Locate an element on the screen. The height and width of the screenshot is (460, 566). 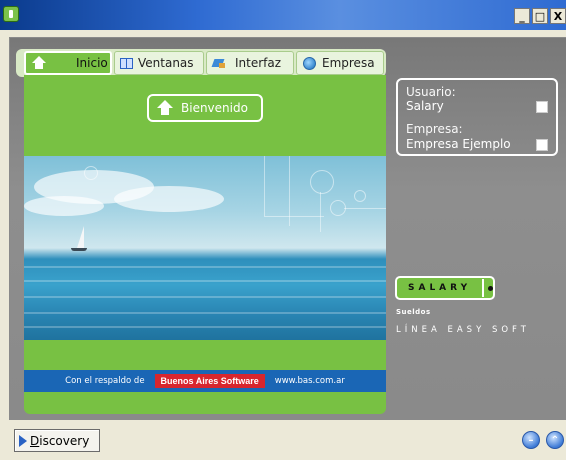
usuario-checkbox is located at coordinates (542, 107).